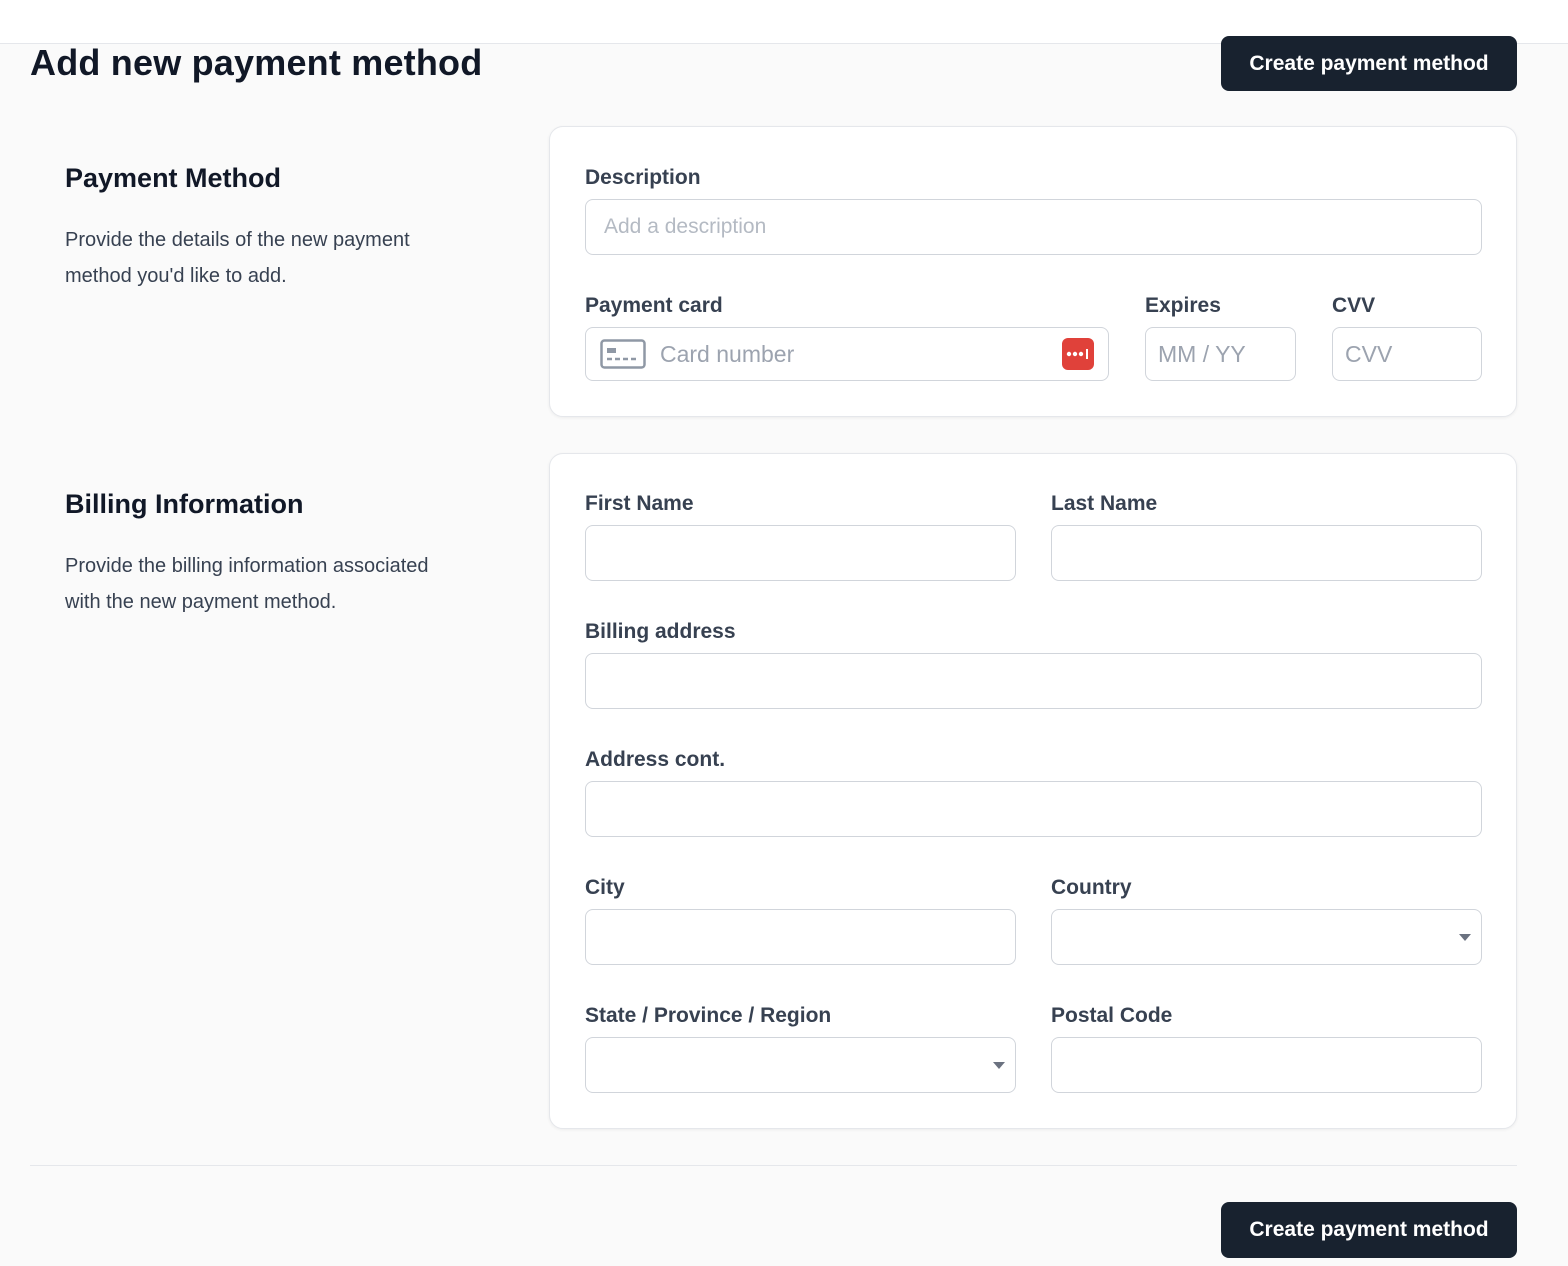 This screenshot has width=1568, height=1266. Describe the element at coordinates (654, 305) in the screenshot. I see `payment-card-label: Payment card` at that location.